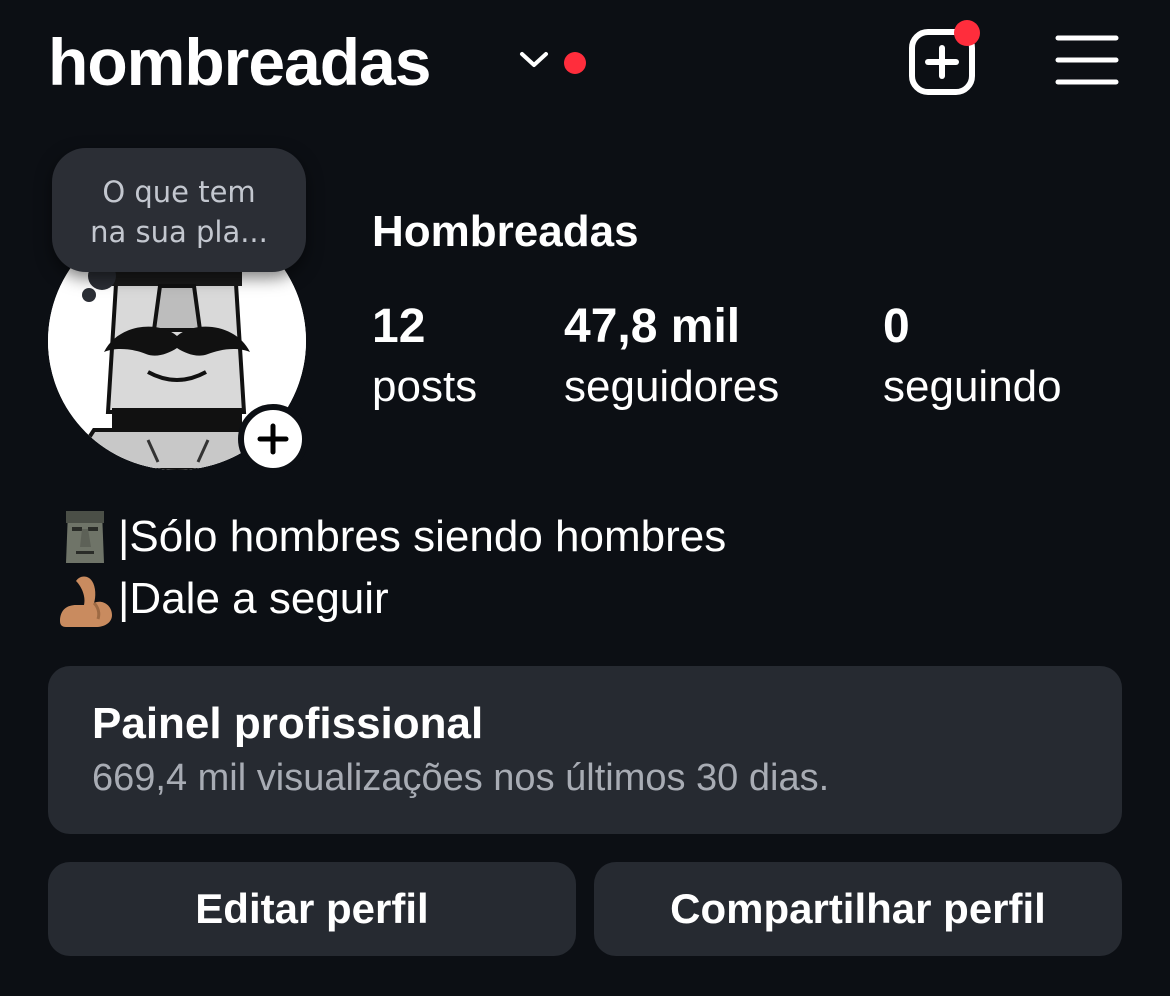 The image size is (1170, 996). What do you see at coordinates (942, 60) in the screenshot?
I see `create-post-button` at bounding box center [942, 60].